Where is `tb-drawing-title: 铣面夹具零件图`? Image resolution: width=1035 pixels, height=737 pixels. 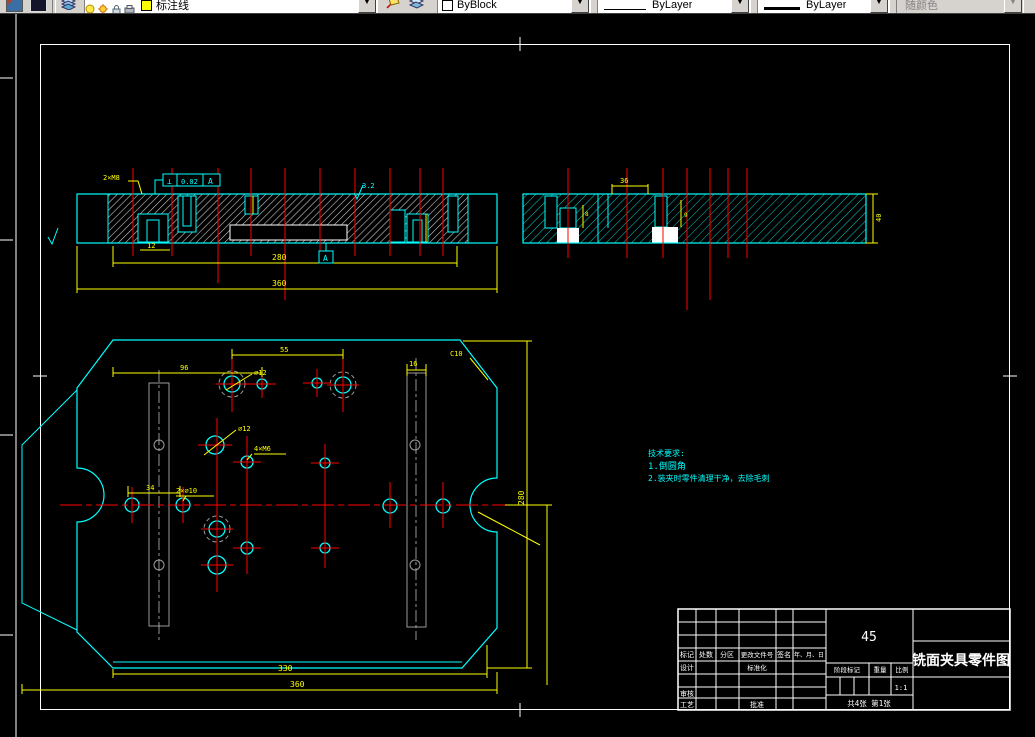
tb-drawing-title: 铣面夹具零件图 is located at coordinates (961, 660).